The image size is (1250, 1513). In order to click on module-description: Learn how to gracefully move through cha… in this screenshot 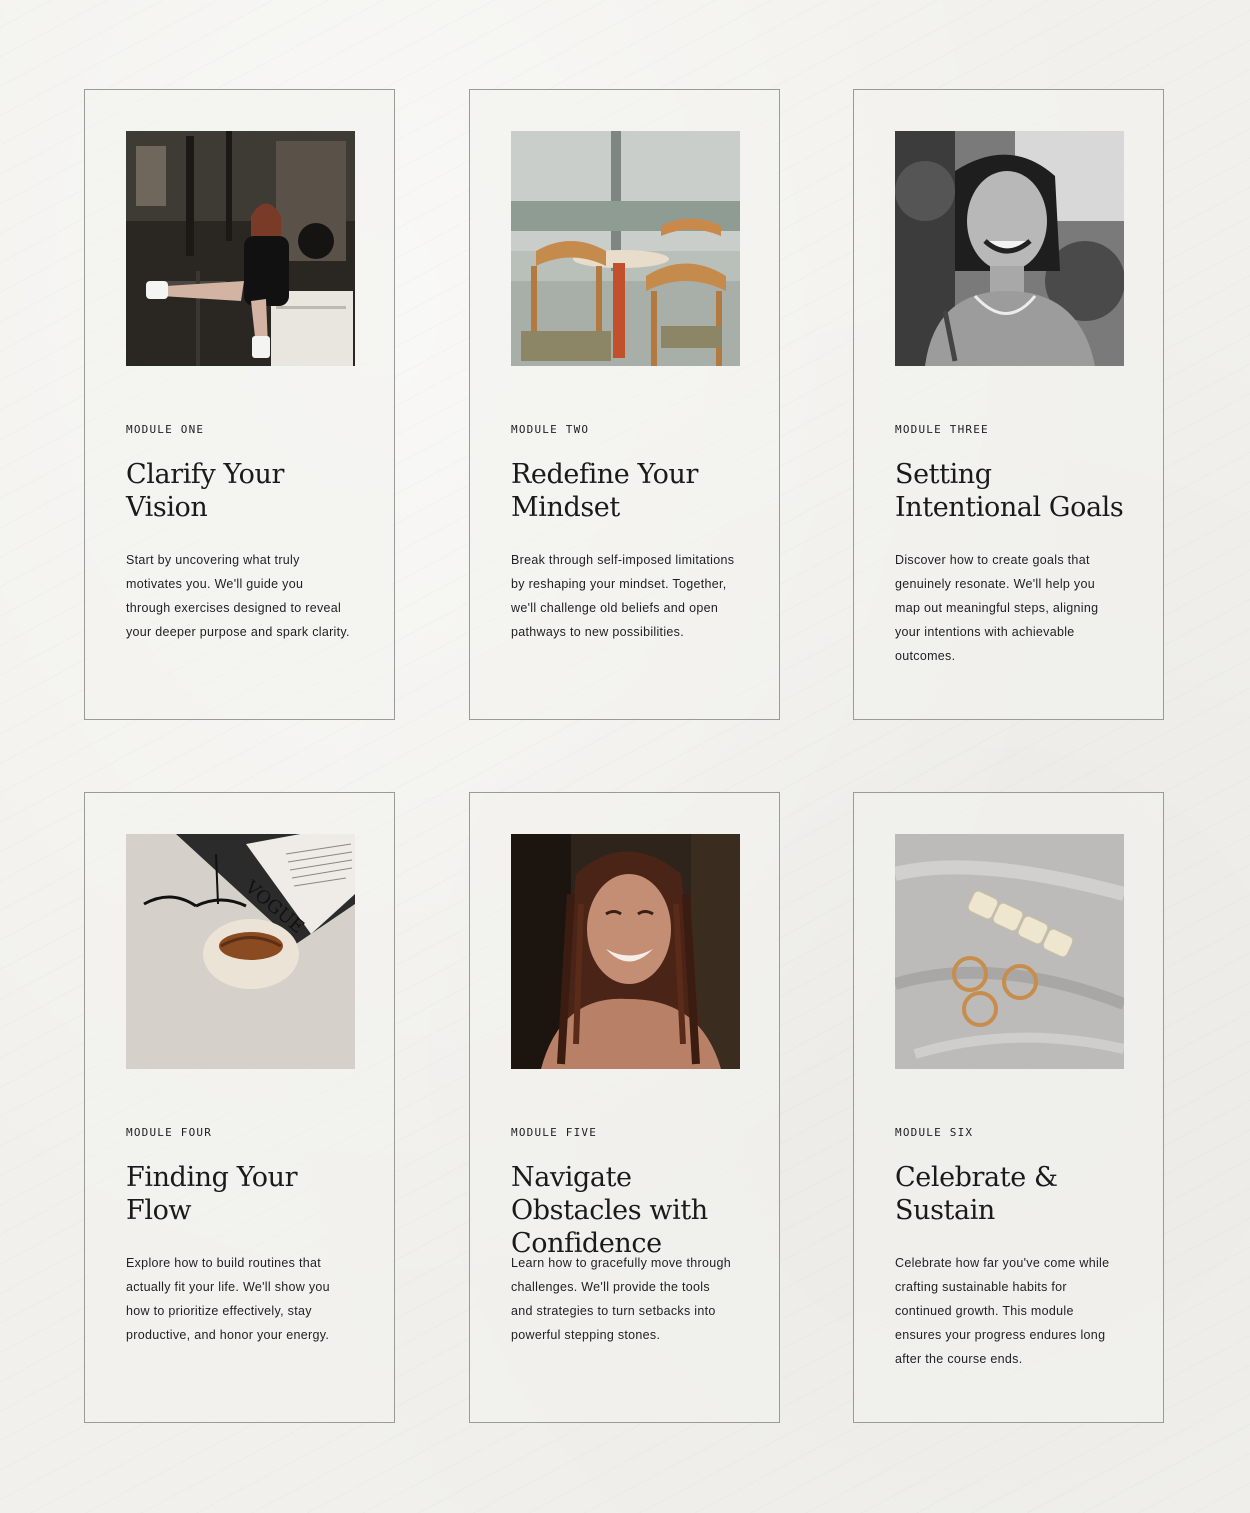, I will do `click(621, 1299)`.